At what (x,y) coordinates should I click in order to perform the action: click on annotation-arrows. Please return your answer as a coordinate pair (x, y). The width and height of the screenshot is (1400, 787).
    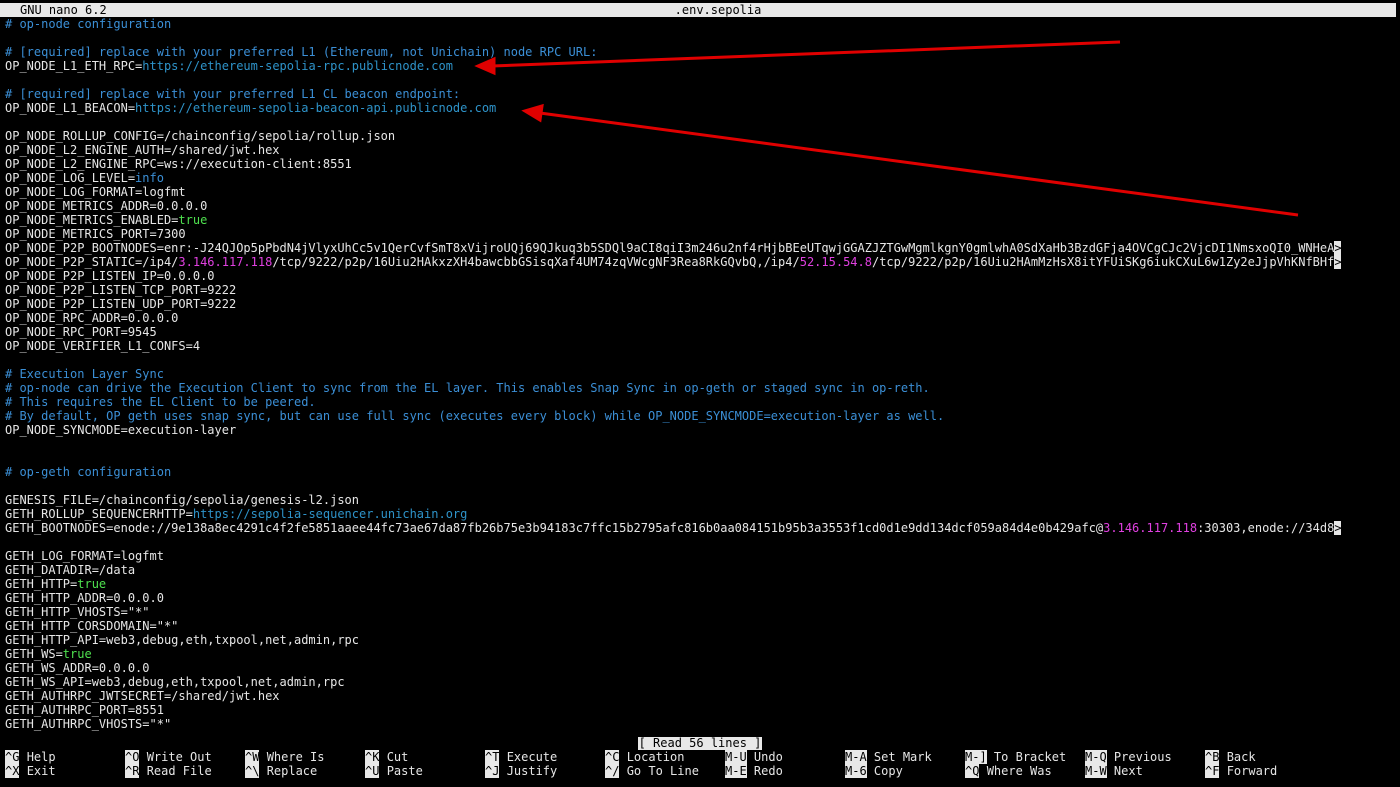
    Looking at the image, I should click on (886, 128).